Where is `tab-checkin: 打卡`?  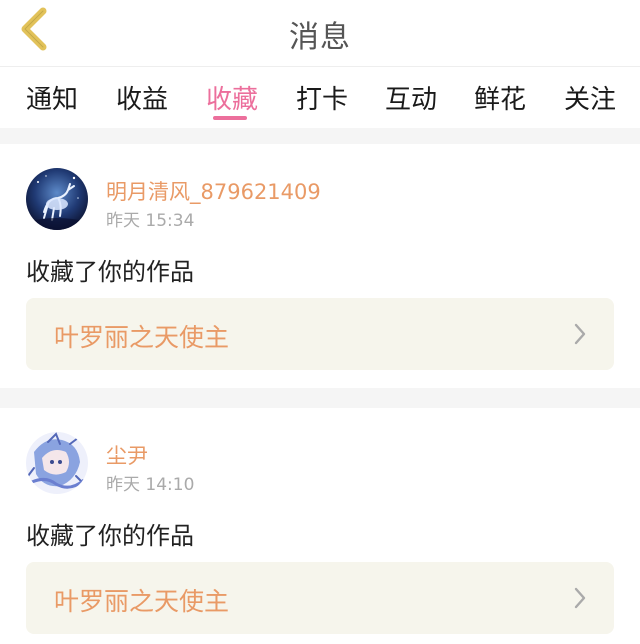 tab-checkin: 打卡 is located at coordinates (322, 97).